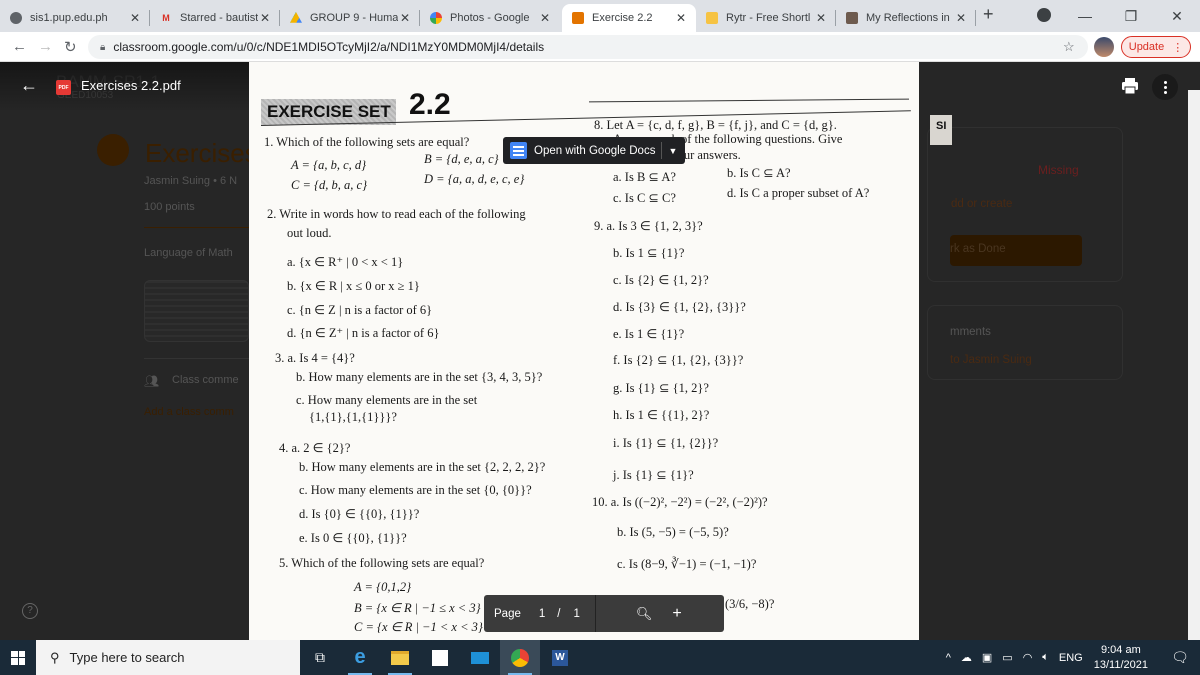 Image resolution: width=1200 pixels, height=675 pixels. What do you see at coordinates (1131, 16) in the screenshot?
I see `restore-button: ❐` at bounding box center [1131, 16].